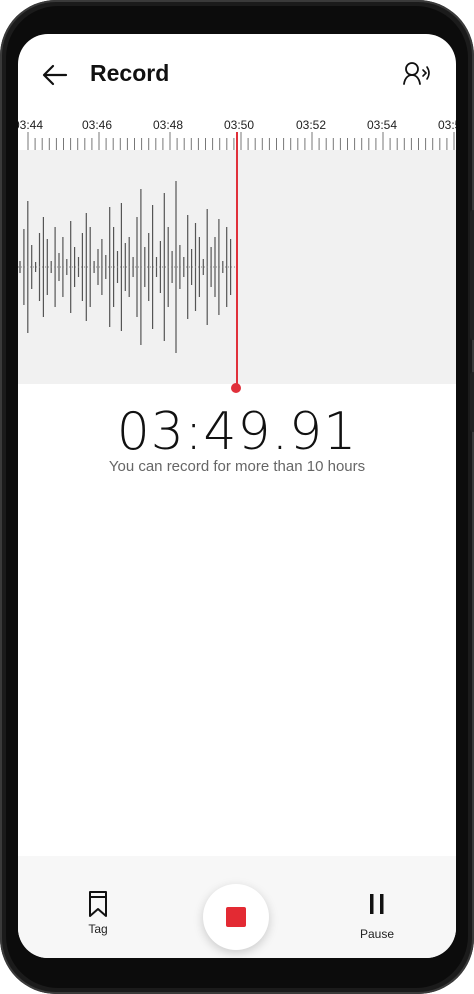  What do you see at coordinates (377, 934) in the screenshot?
I see `pause-label: Pause` at bounding box center [377, 934].